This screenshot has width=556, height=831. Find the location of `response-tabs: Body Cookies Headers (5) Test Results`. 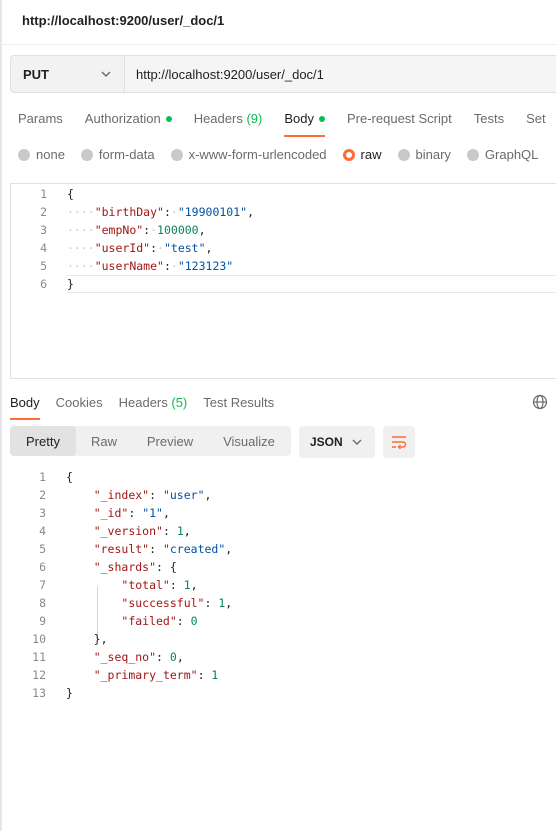

response-tabs: Body Cookies Headers (5) Test Results is located at coordinates (150, 407).